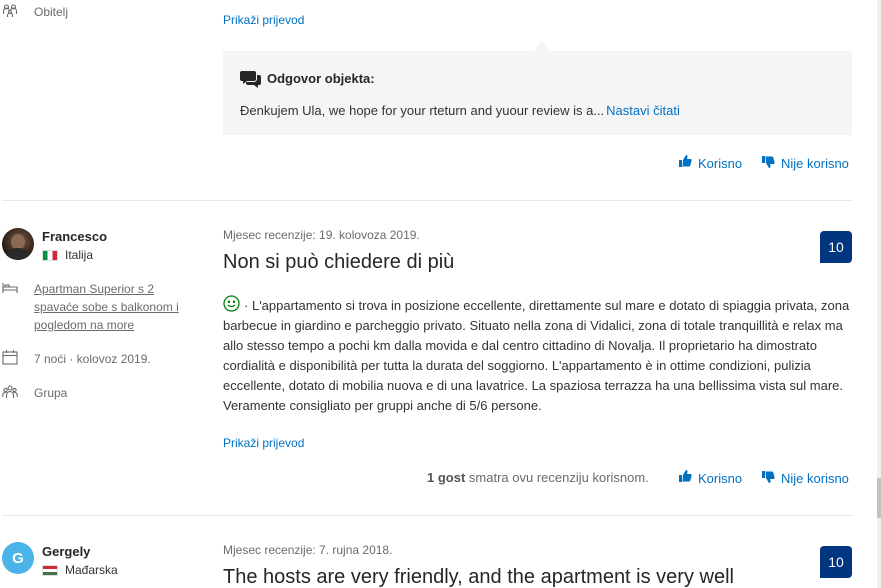  Describe the element at coordinates (50, 570) in the screenshot. I see `hungary-flag-icon` at that location.